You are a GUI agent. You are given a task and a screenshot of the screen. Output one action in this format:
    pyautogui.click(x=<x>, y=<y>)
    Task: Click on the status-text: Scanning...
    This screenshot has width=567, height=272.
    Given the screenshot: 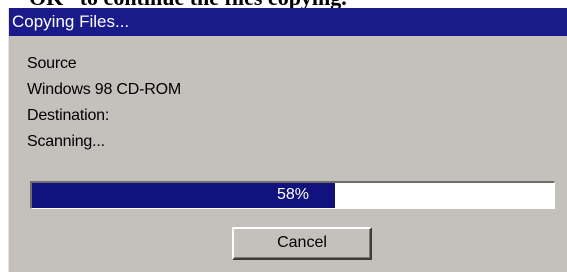 What is the action you would take?
    pyautogui.click(x=66, y=141)
    